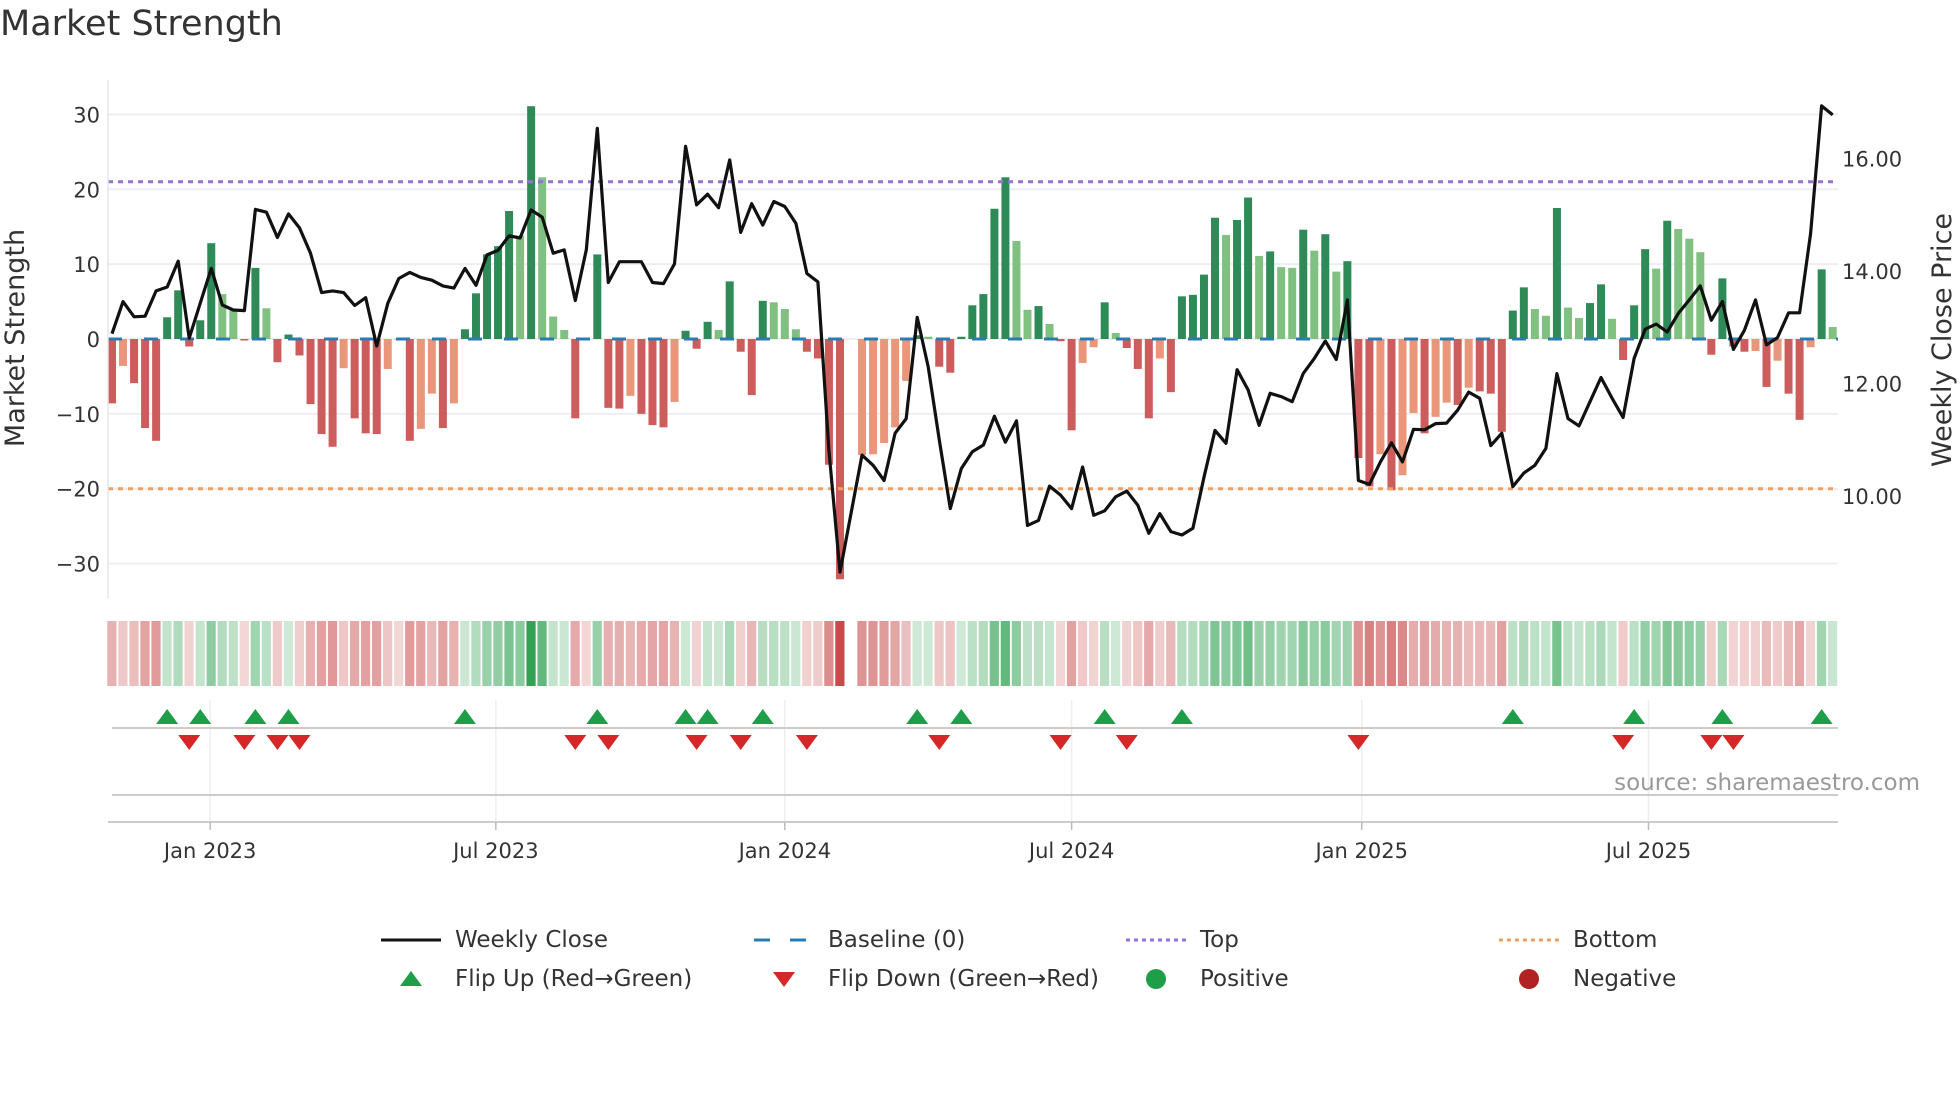  I want to click on circle-red-icon, so click(1530, 979).